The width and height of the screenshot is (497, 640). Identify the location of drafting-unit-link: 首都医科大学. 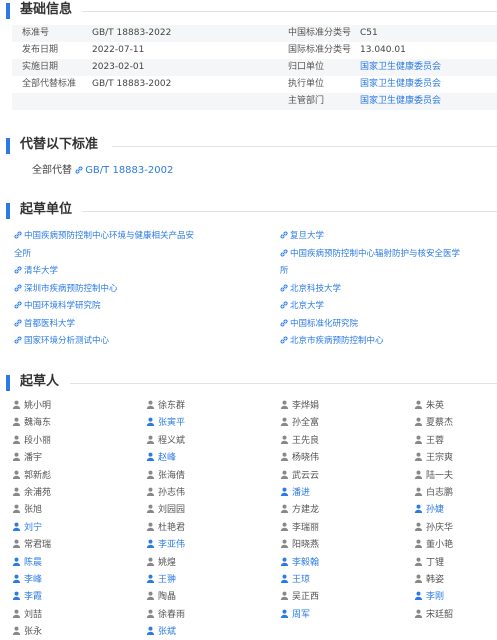
(44, 324).